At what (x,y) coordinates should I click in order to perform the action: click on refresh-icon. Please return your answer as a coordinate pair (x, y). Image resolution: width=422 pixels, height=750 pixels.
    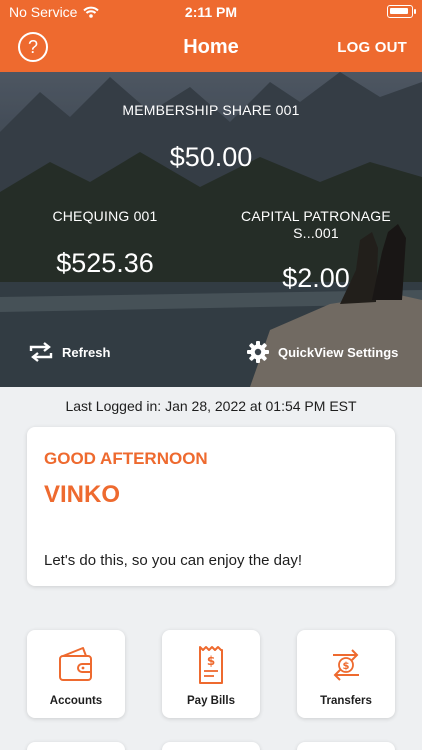
    Looking at the image, I should click on (41, 352).